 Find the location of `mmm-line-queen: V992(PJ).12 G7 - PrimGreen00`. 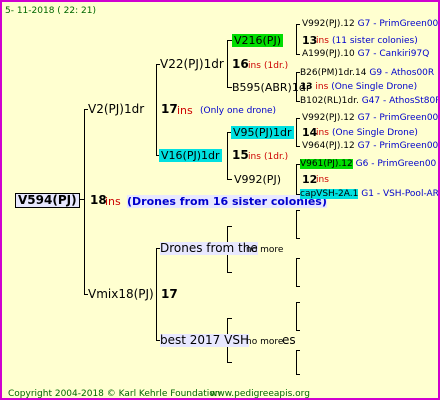

mmm-line-queen: V992(PJ).12 G7 - PrimGreen00 is located at coordinates (370, 24).